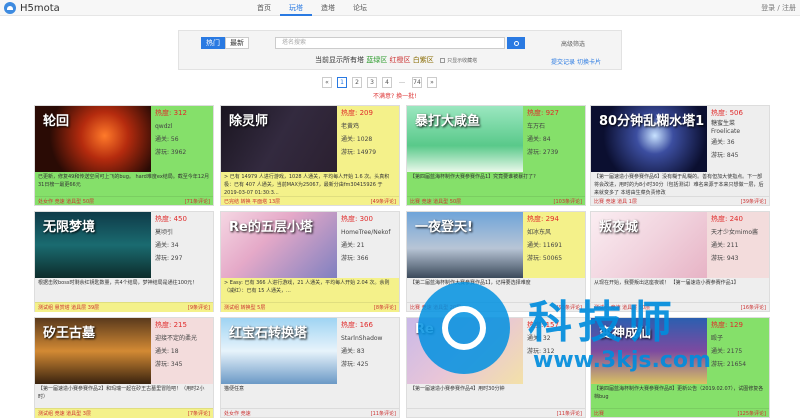  Describe the element at coordinates (383, 202) in the screenshot. I see `comment-count: [49条评论]` at that location.